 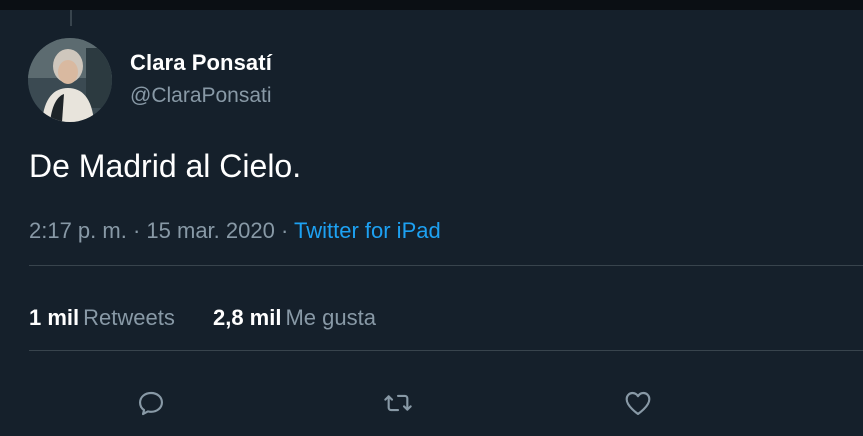 I want to click on heart-icon, so click(x=638, y=403).